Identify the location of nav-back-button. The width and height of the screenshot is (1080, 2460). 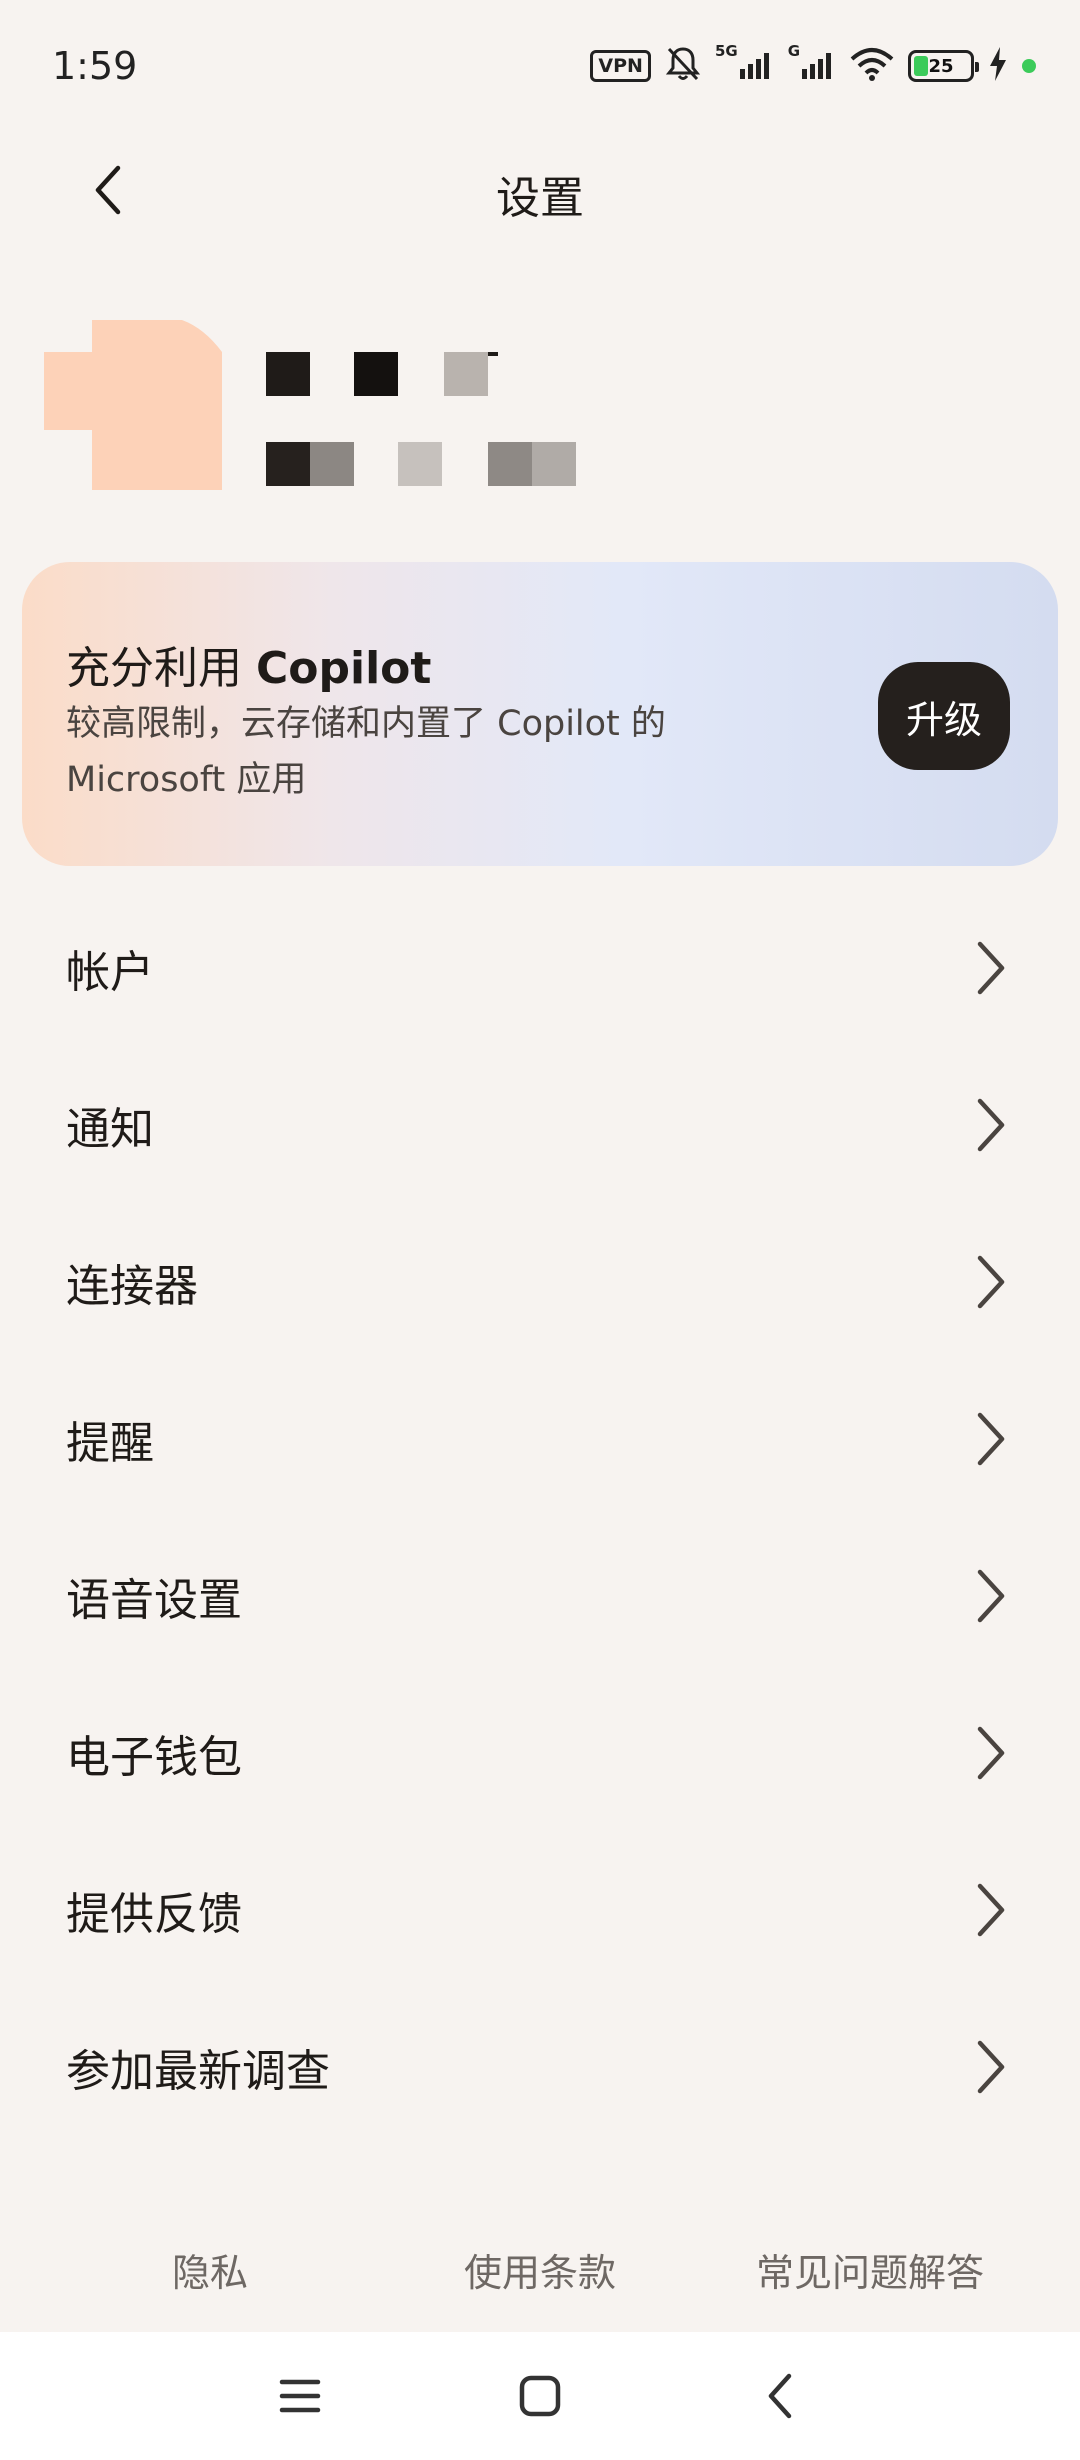
(780, 2396).